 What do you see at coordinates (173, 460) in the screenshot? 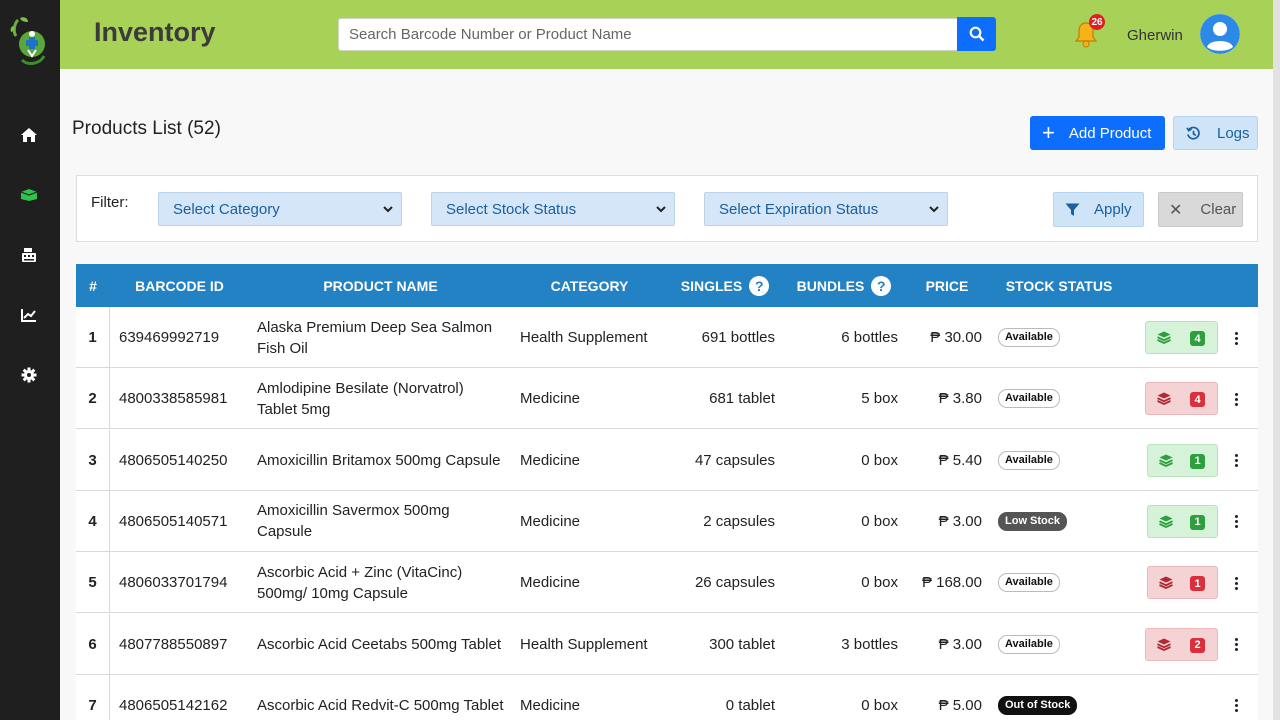
I see `barcode-cell: 4806505140250` at bounding box center [173, 460].